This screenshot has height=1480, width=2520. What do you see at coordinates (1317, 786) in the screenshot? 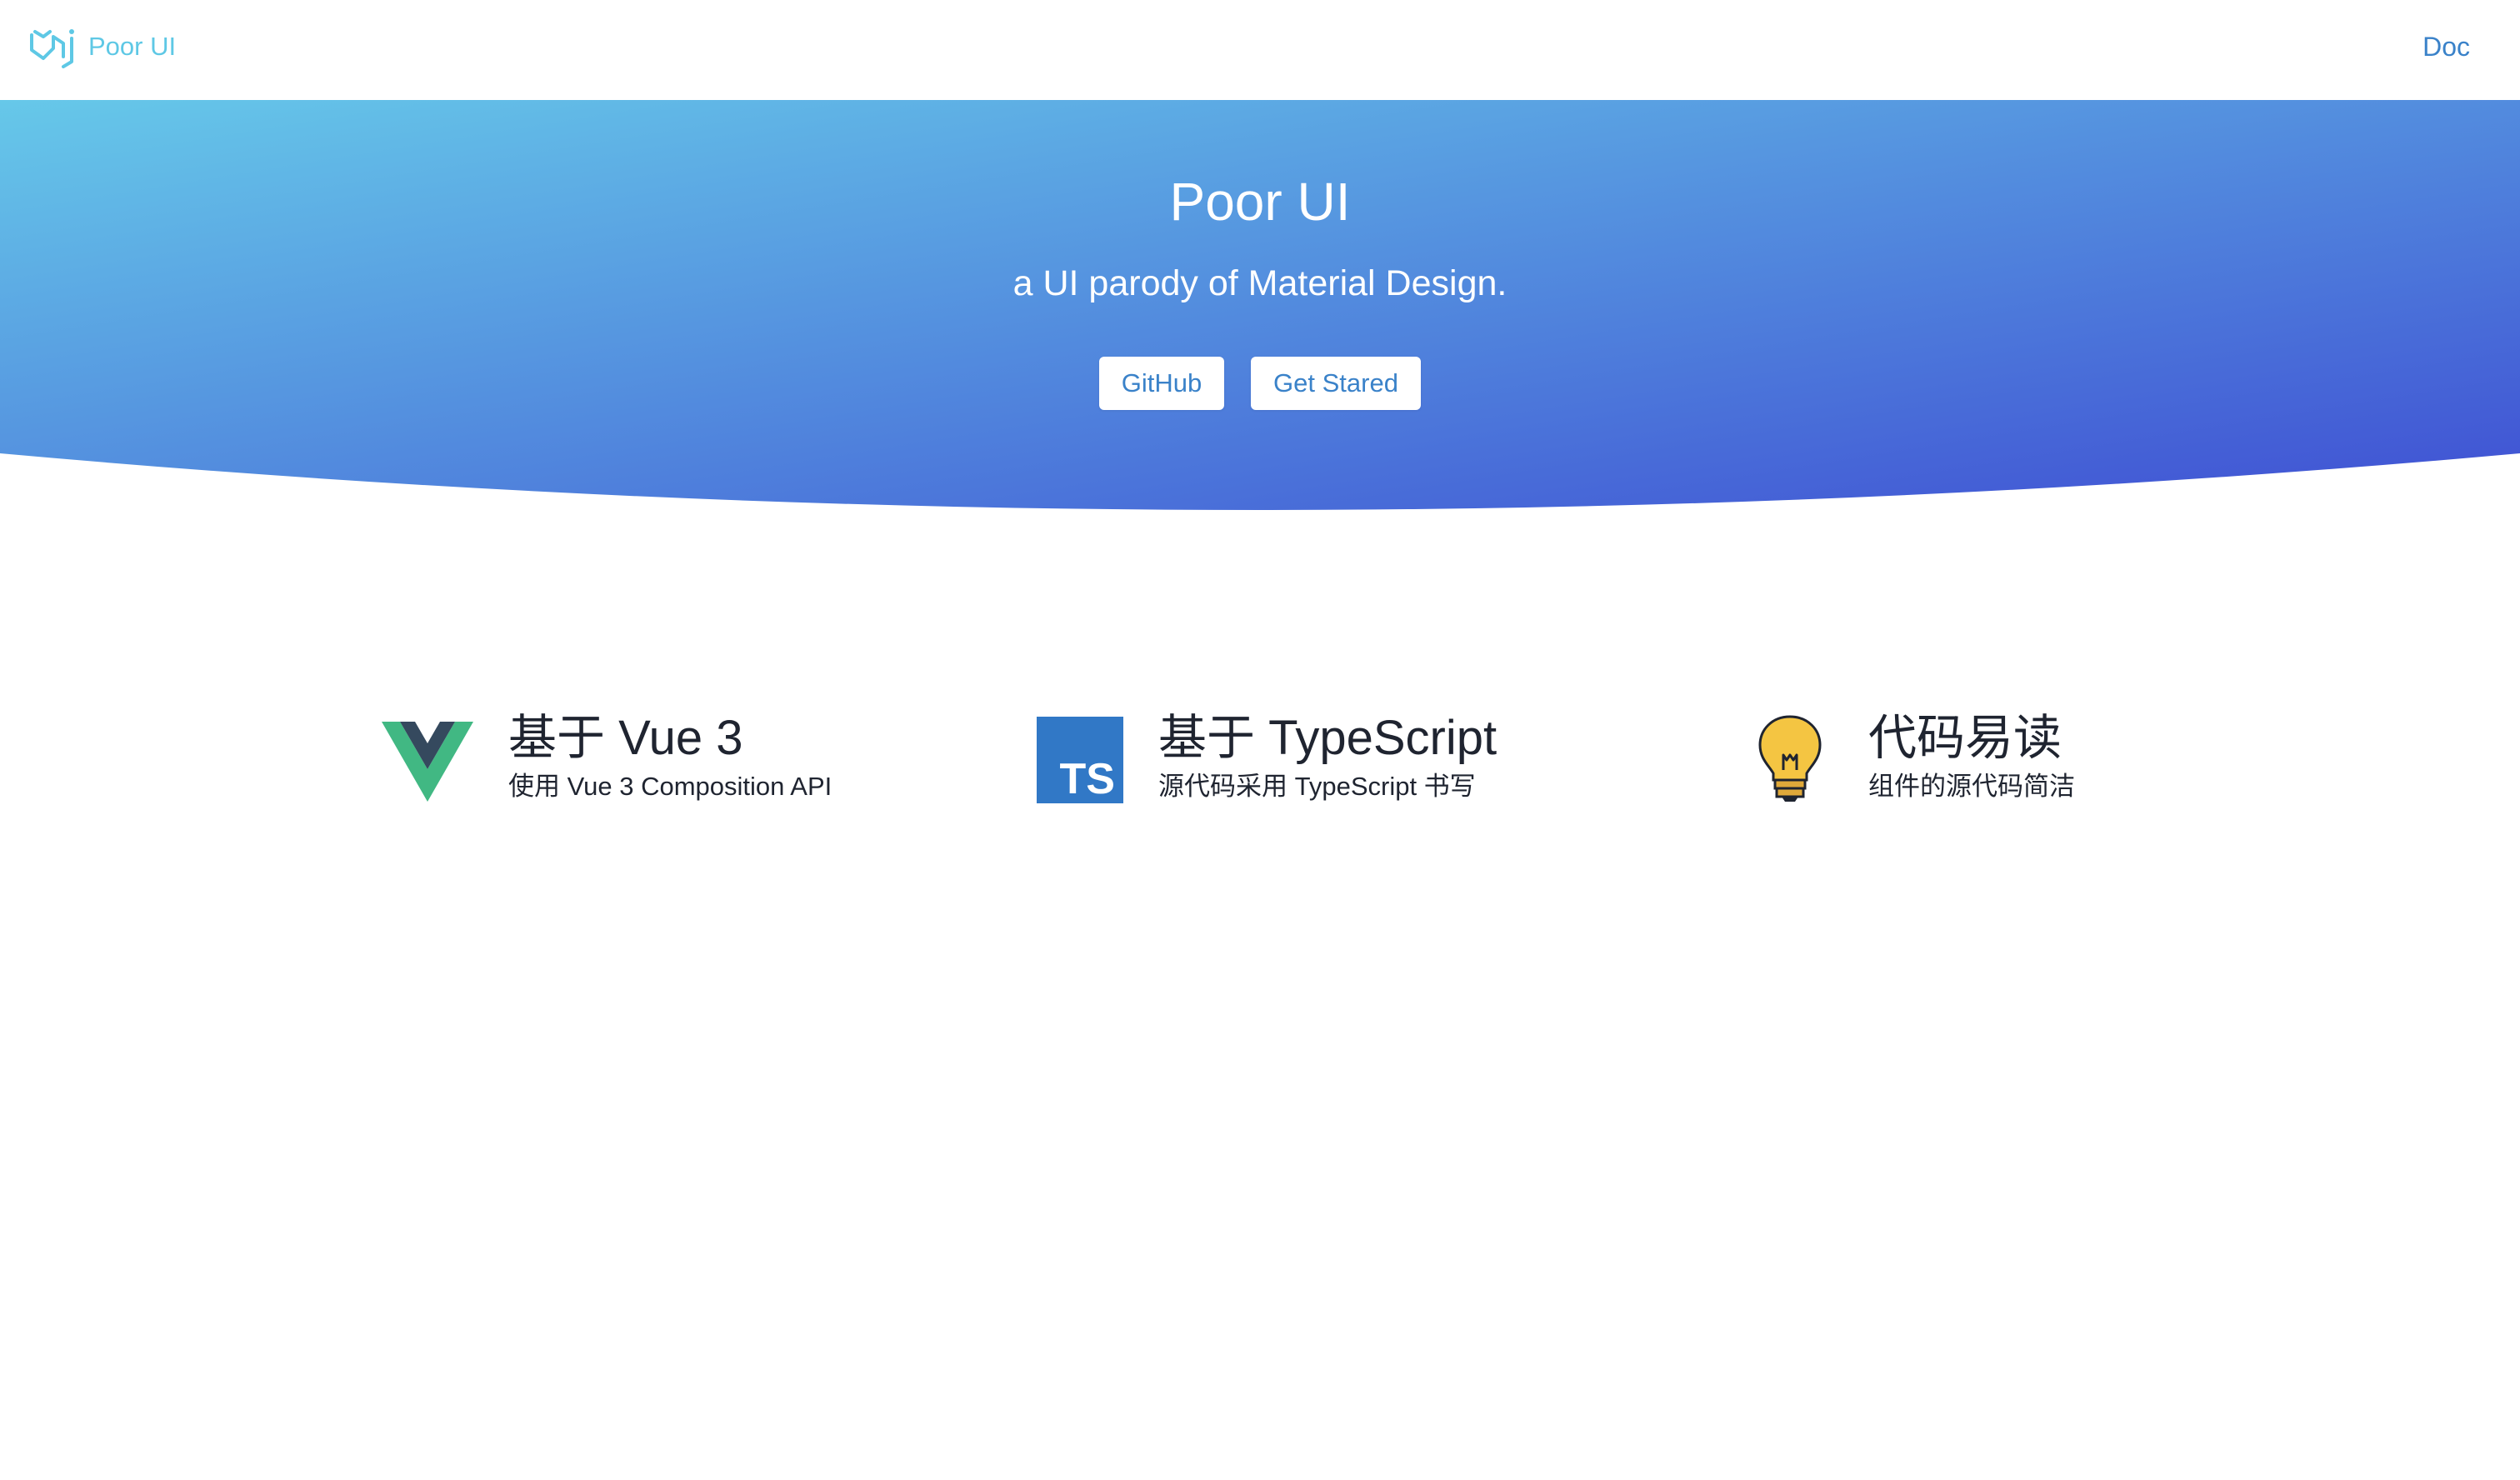
I see `feature-description: 源代码采用 TypeScript 书写` at bounding box center [1317, 786].